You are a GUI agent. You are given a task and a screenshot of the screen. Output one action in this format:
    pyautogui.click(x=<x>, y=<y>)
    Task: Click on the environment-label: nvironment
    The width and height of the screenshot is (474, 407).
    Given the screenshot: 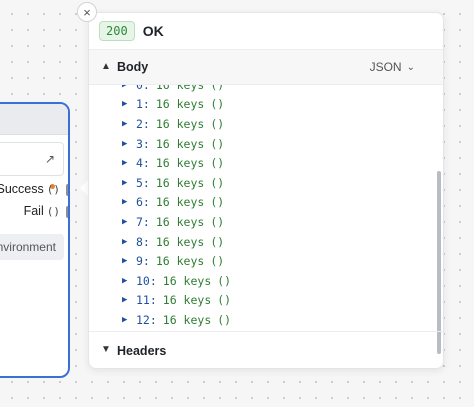 What is the action you would take?
    pyautogui.click(x=28, y=247)
    